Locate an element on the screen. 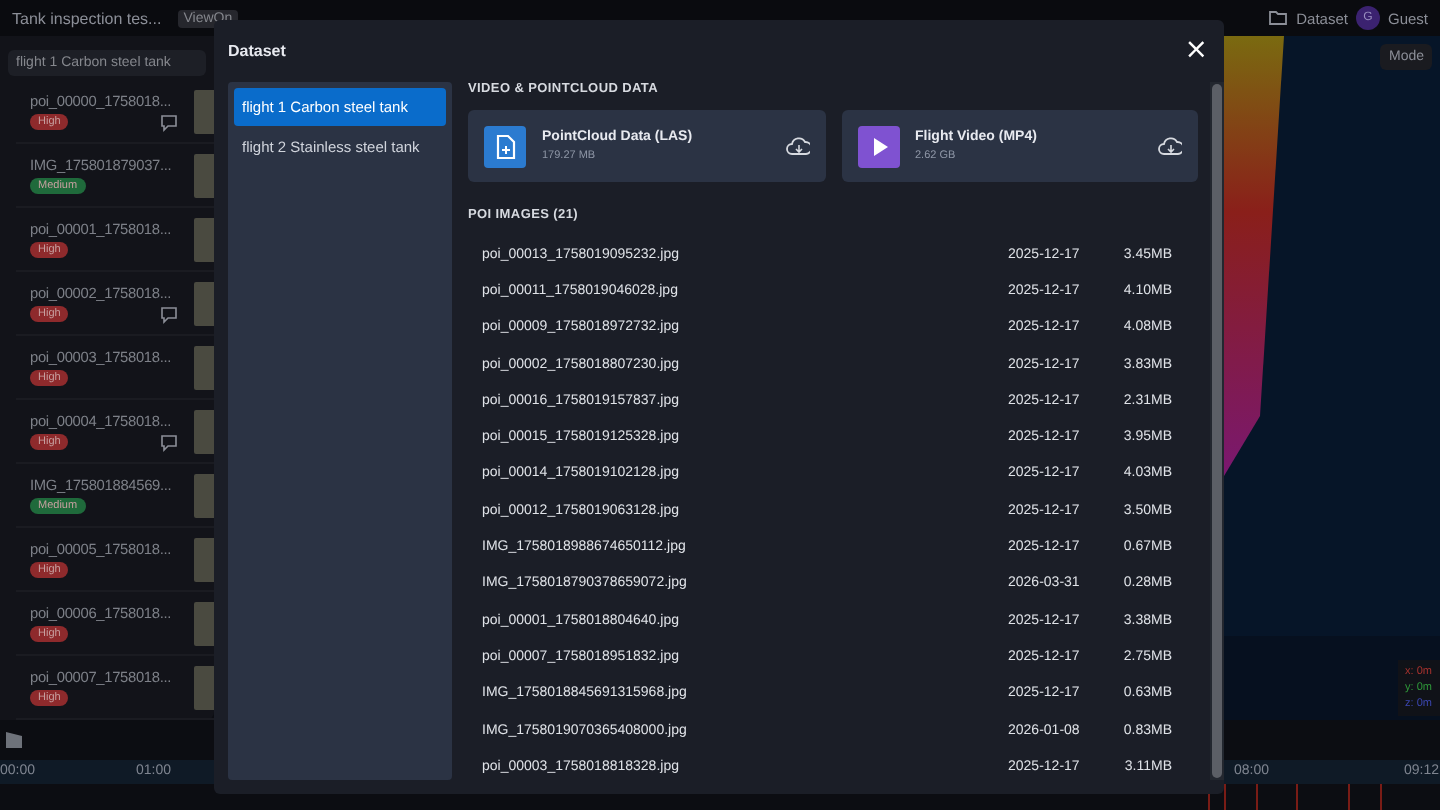 This screenshot has width=1440, height=810. play-icon is located at coordinates (878, 146).